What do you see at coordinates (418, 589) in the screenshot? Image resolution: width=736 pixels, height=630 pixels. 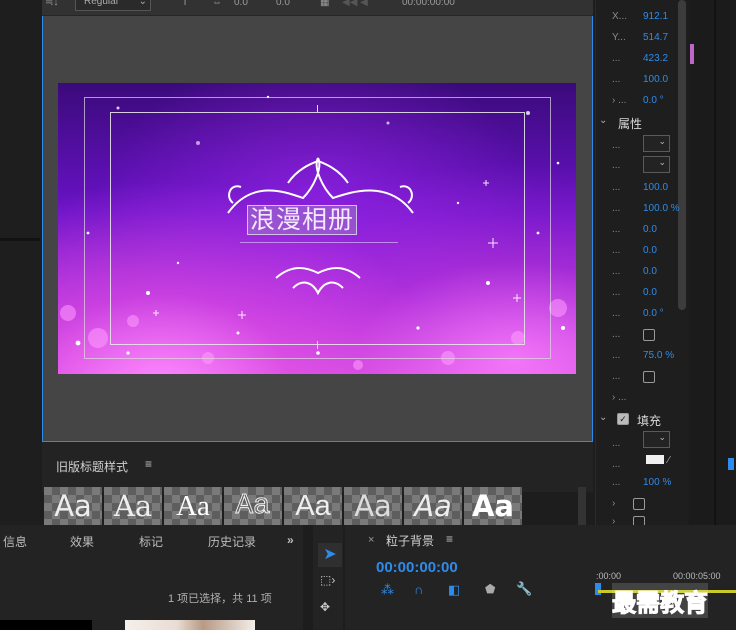 I see `snap-icon: ∩` at bounding box center [418, 589].